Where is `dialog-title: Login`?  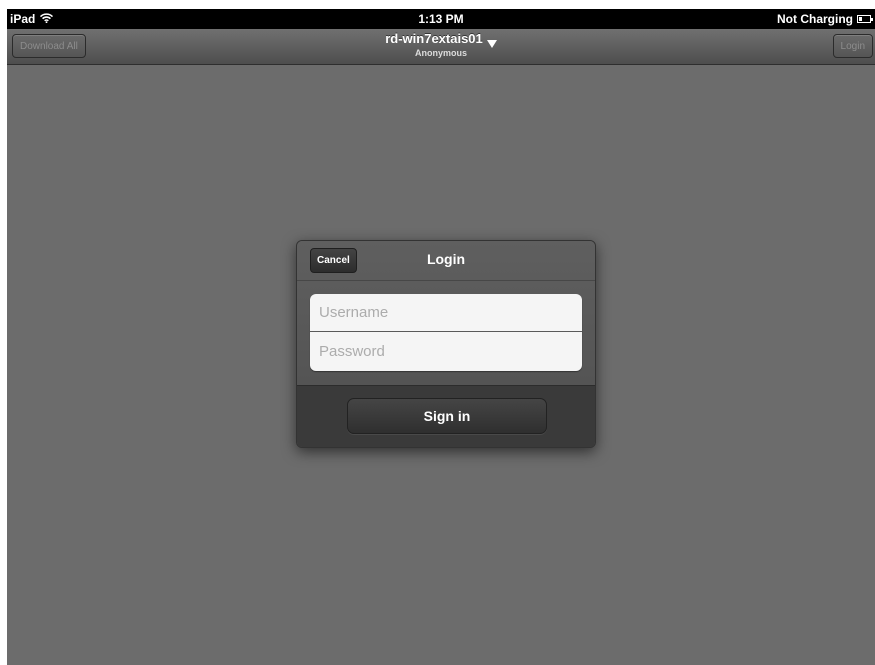 dialog-title: Login is located at coordinates (446, 259).